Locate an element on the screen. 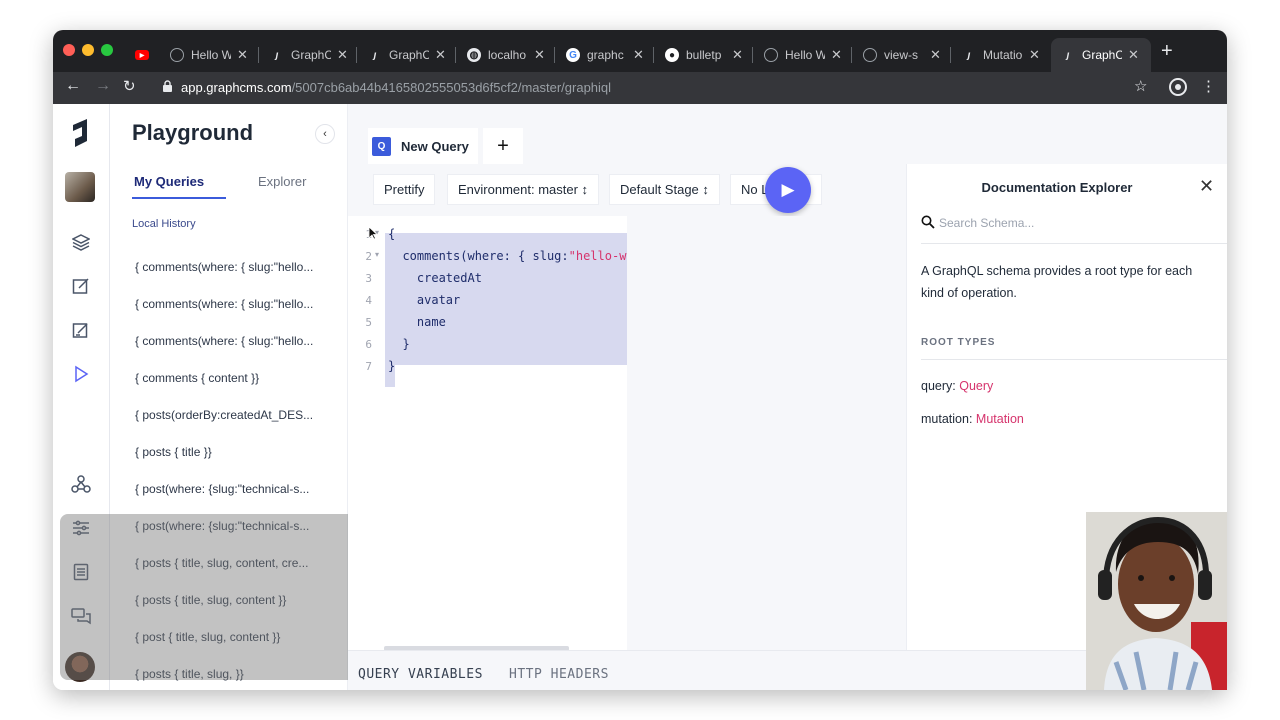  browser-tab-youtube: ▶ is located at coordinates (140, 55).